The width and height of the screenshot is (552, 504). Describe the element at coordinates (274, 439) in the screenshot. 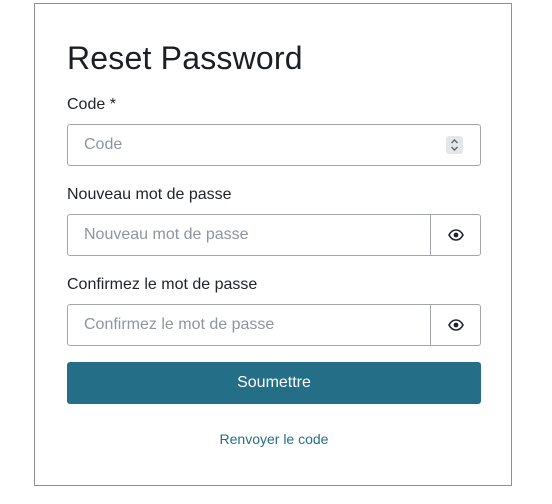

I see `resend-code-link: Renvoyer le code` at that location.